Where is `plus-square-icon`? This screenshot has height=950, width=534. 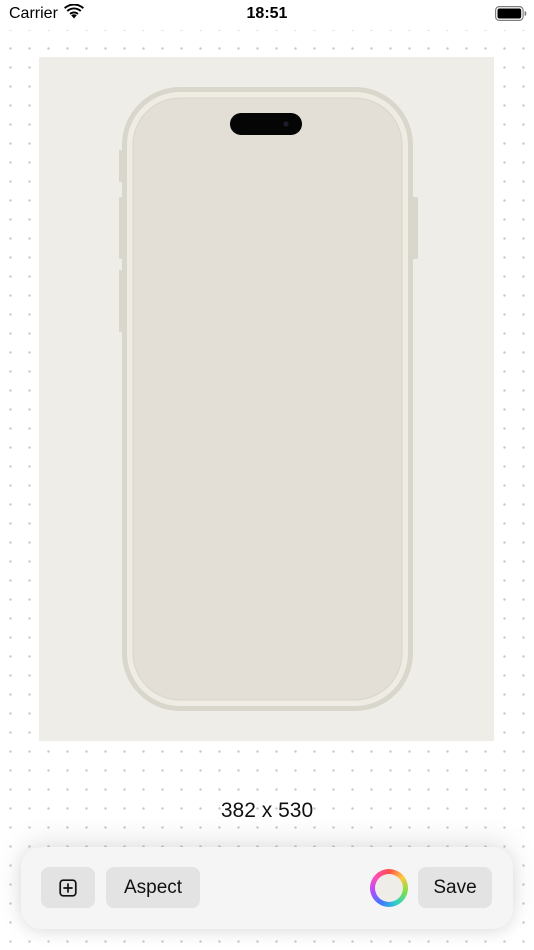 plus-square-icon is located at coordinates (68, 887).